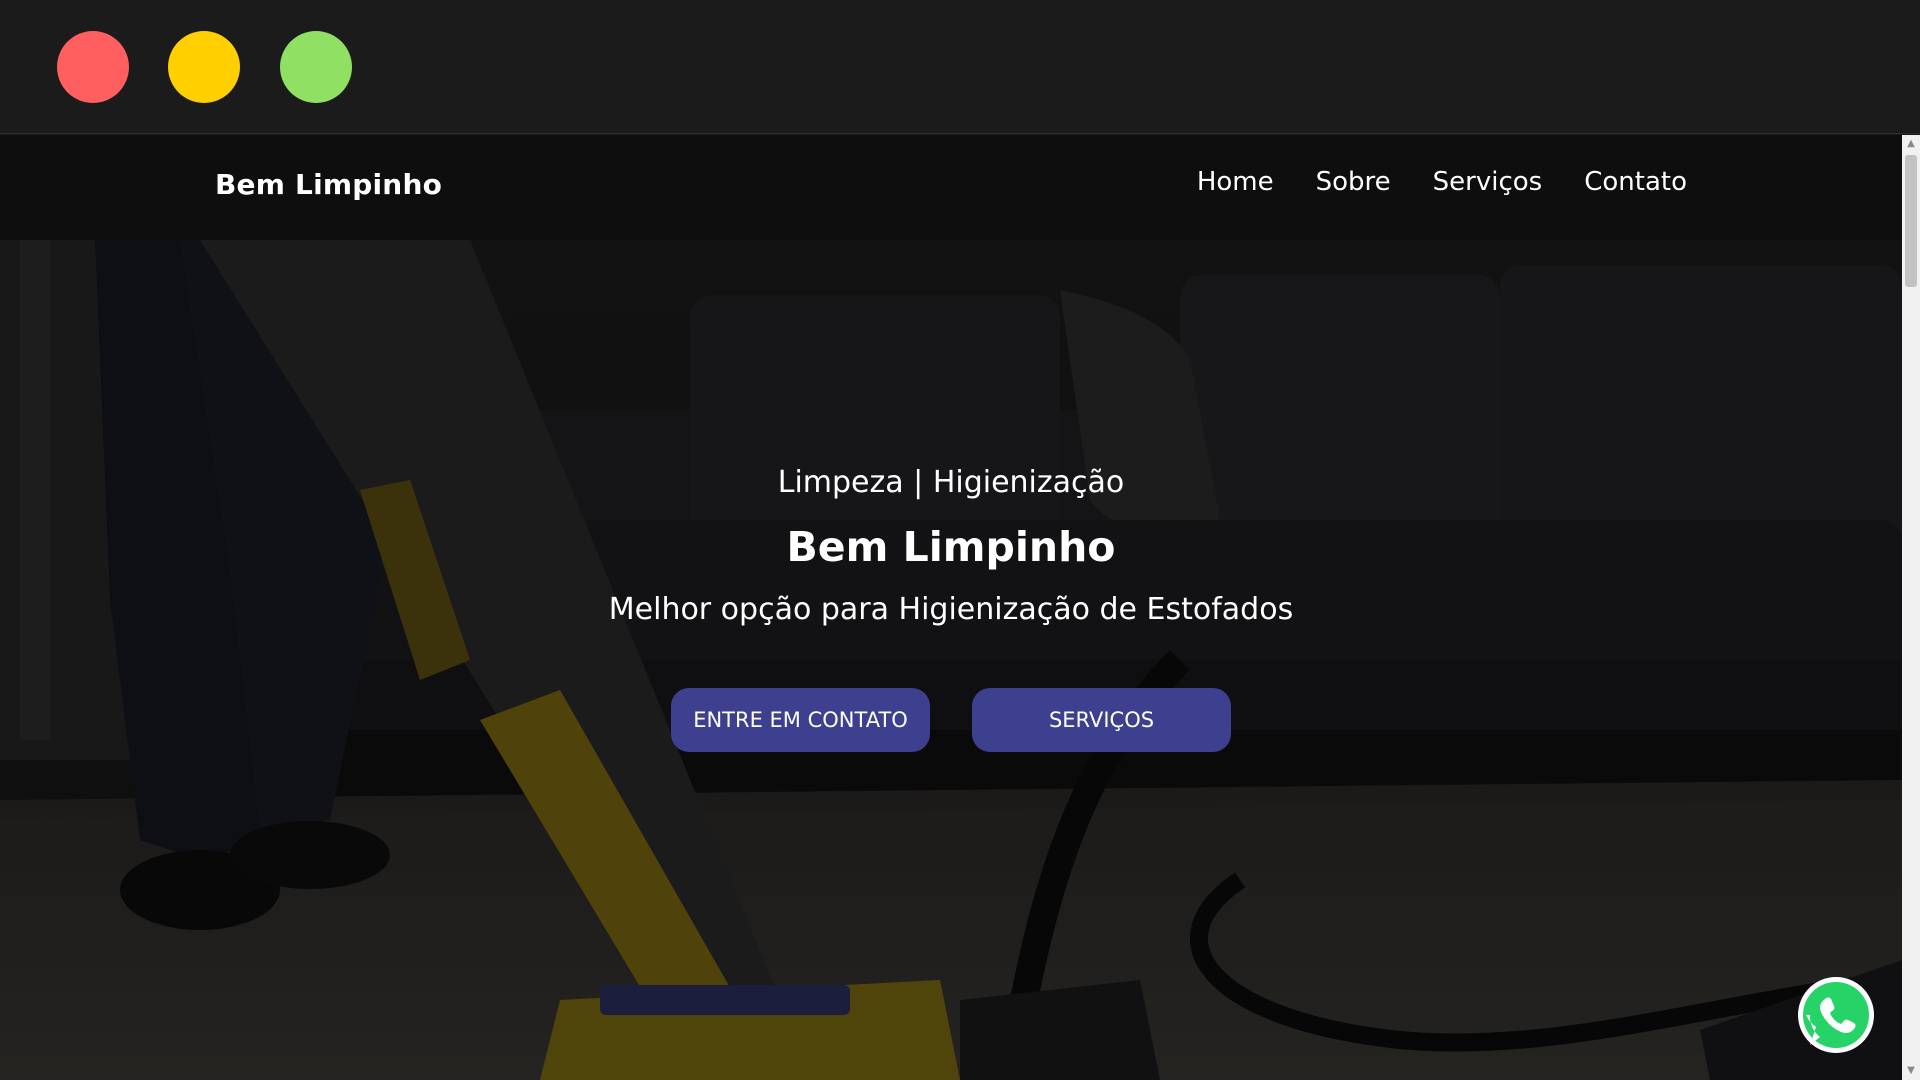 The width and height of the screenshot is (1920, 1080). I want to click on navbar: Bem Limpinho Home Sobre Serviços Contato, so click(951, 187).